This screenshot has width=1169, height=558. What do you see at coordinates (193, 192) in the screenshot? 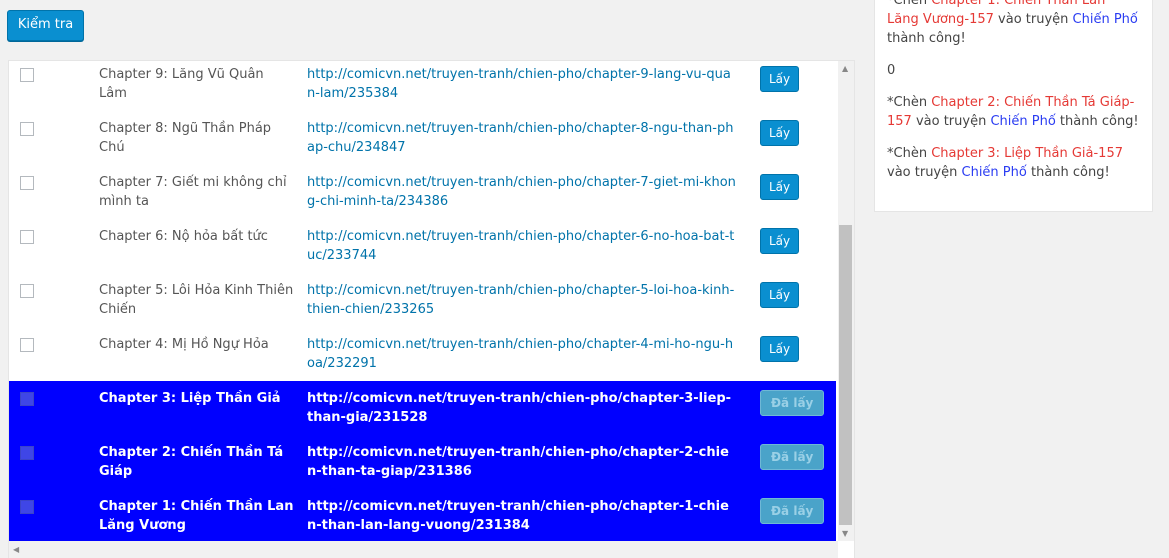
I see `chapter-title: Chapter 7: Giết mi không chỉ mình ta` at bounding box center [193, 192].